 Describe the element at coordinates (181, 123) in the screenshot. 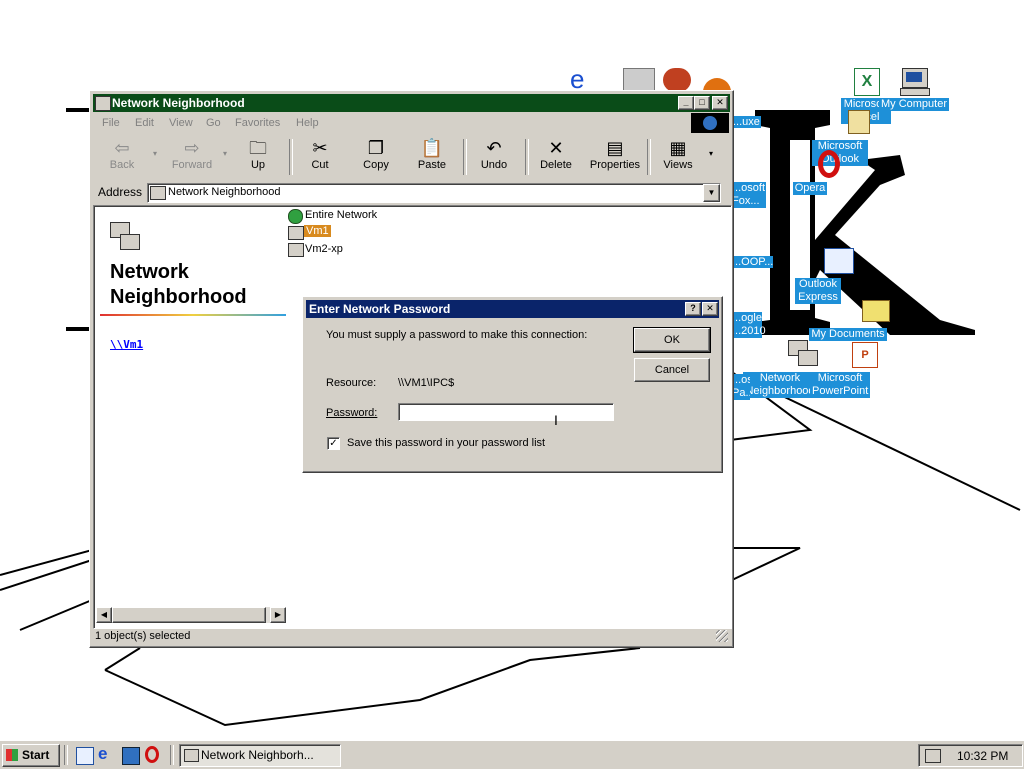

I see `menu-view: View` at that location.